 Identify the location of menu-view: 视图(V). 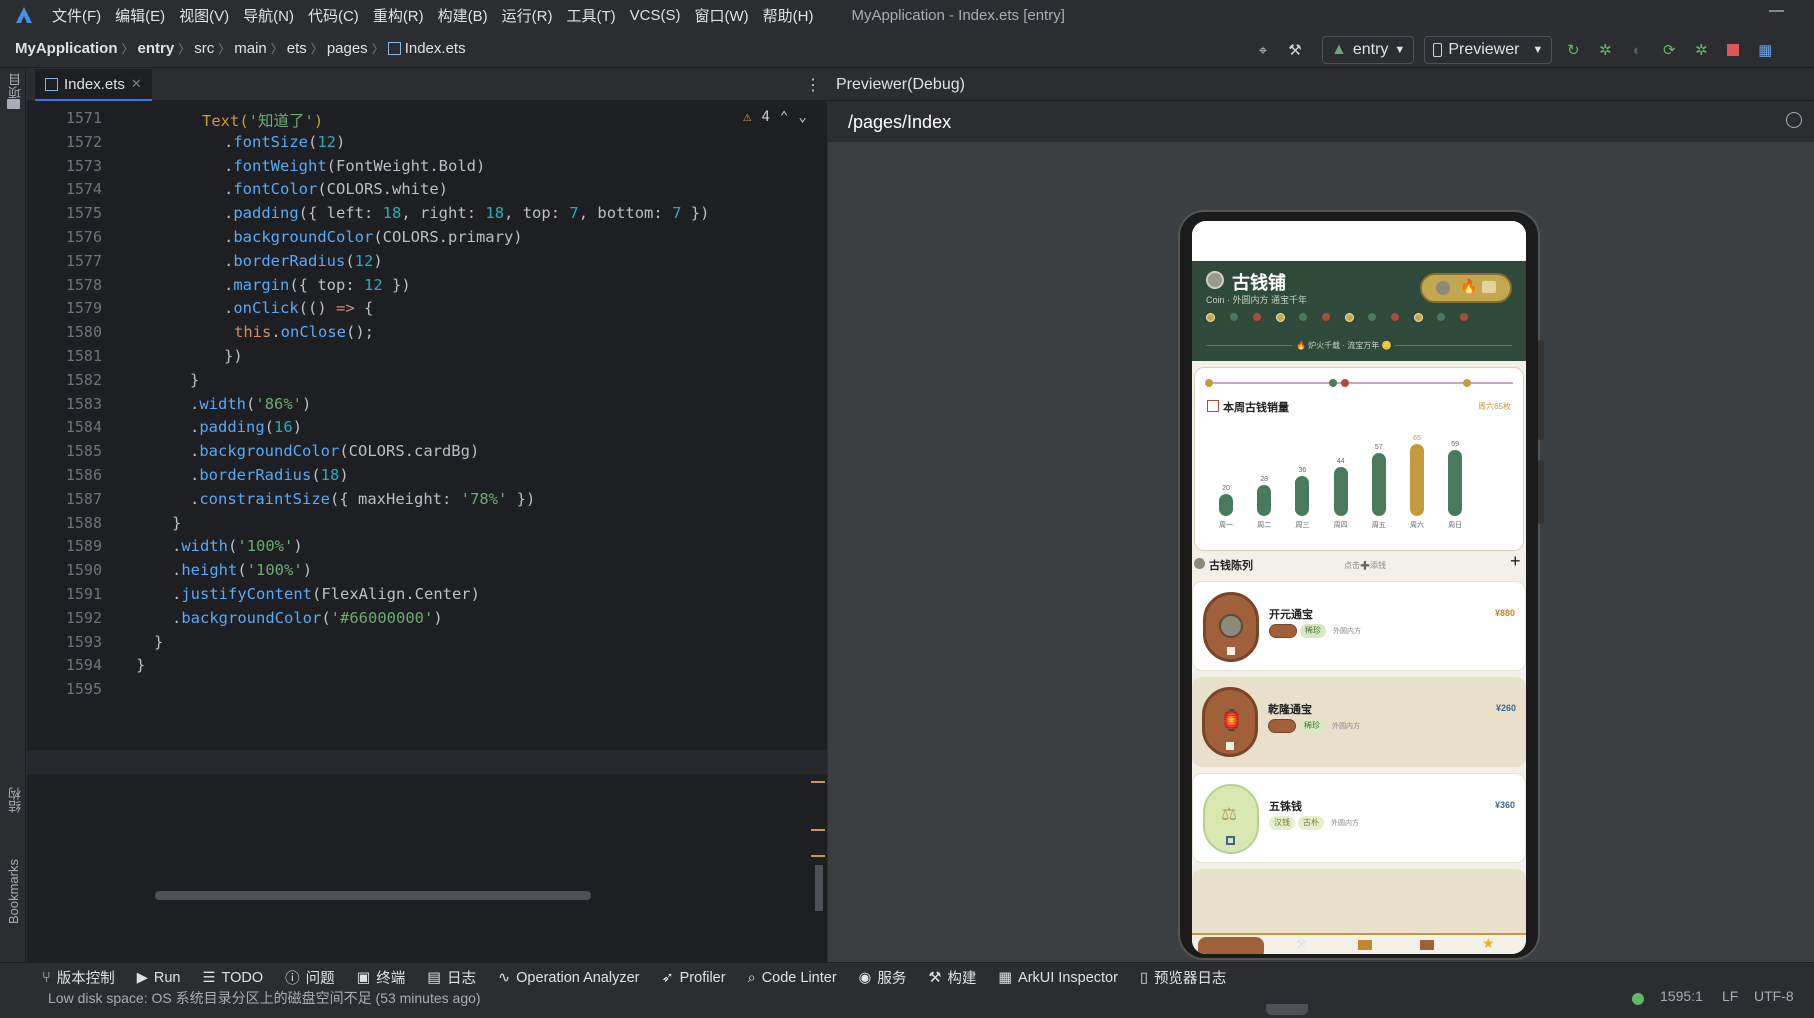
(204, 15).